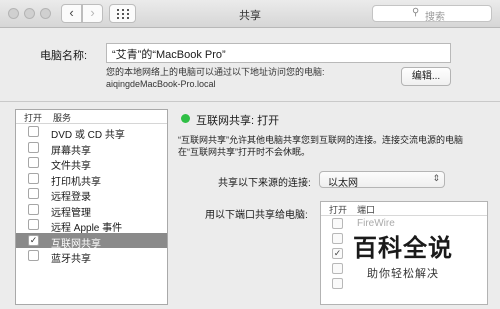 The width and height of the screenshot is (500, 309). What do you see at coordinates (403, 248) in the screenshot?
I see `watermark-title: 百科全说` at bounding box center [403, 248].